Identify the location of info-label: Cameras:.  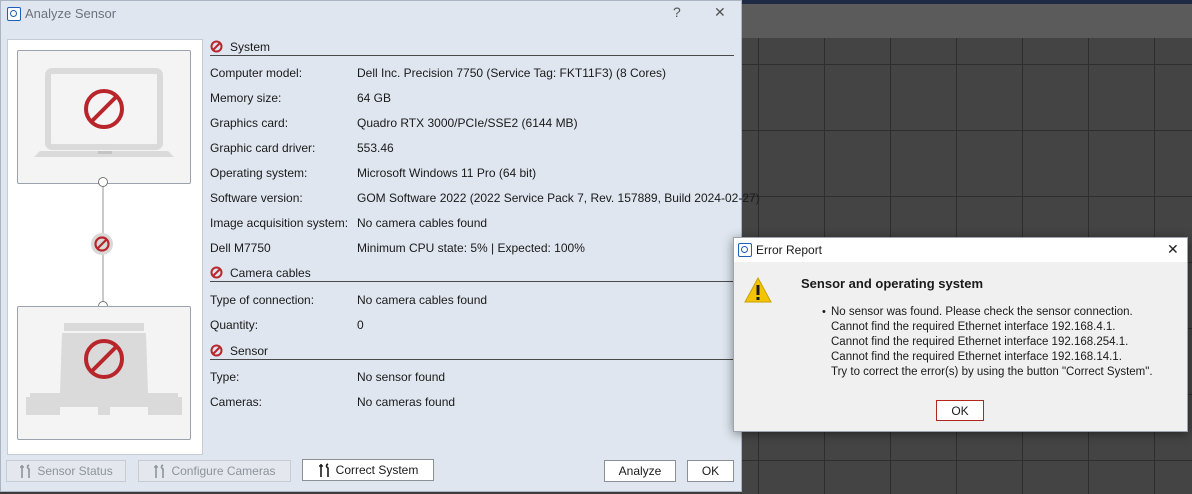
(236, 402).